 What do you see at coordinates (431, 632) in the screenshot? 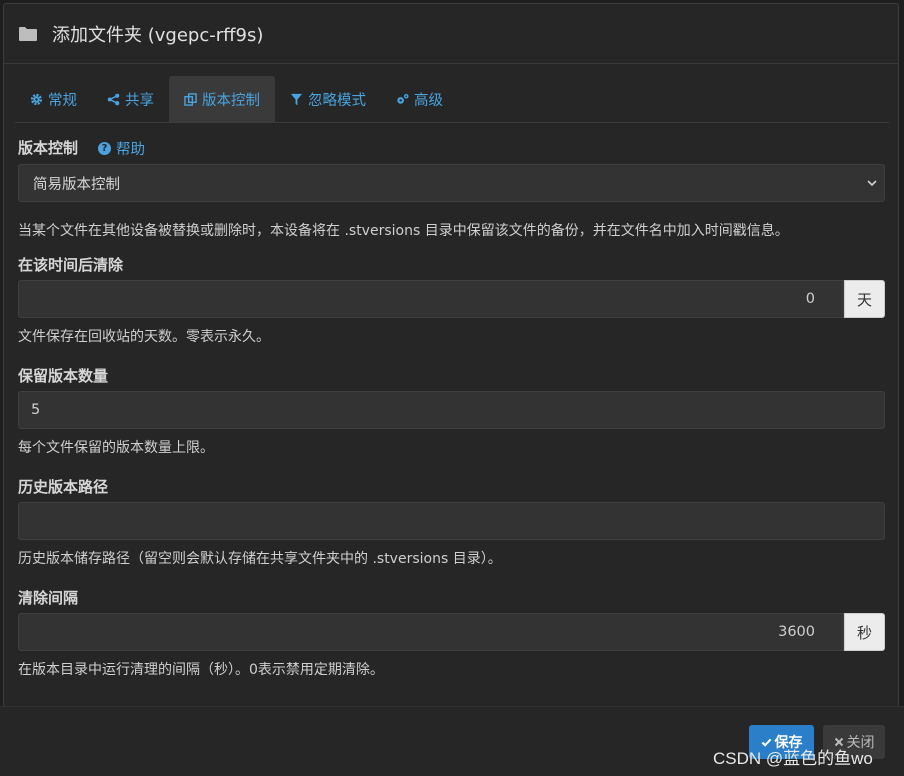
I see `cleanup-interval-input: 3600` at bounding box center [431, 632].